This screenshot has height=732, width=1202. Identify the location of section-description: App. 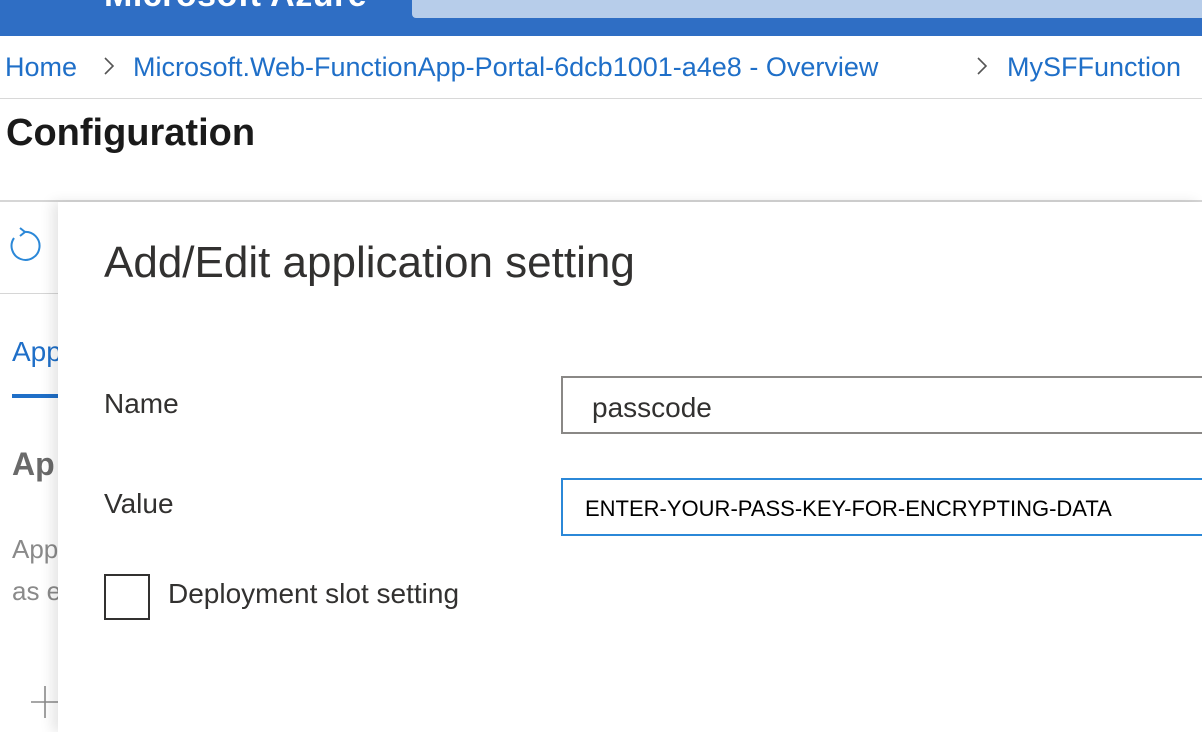
(35, 549).